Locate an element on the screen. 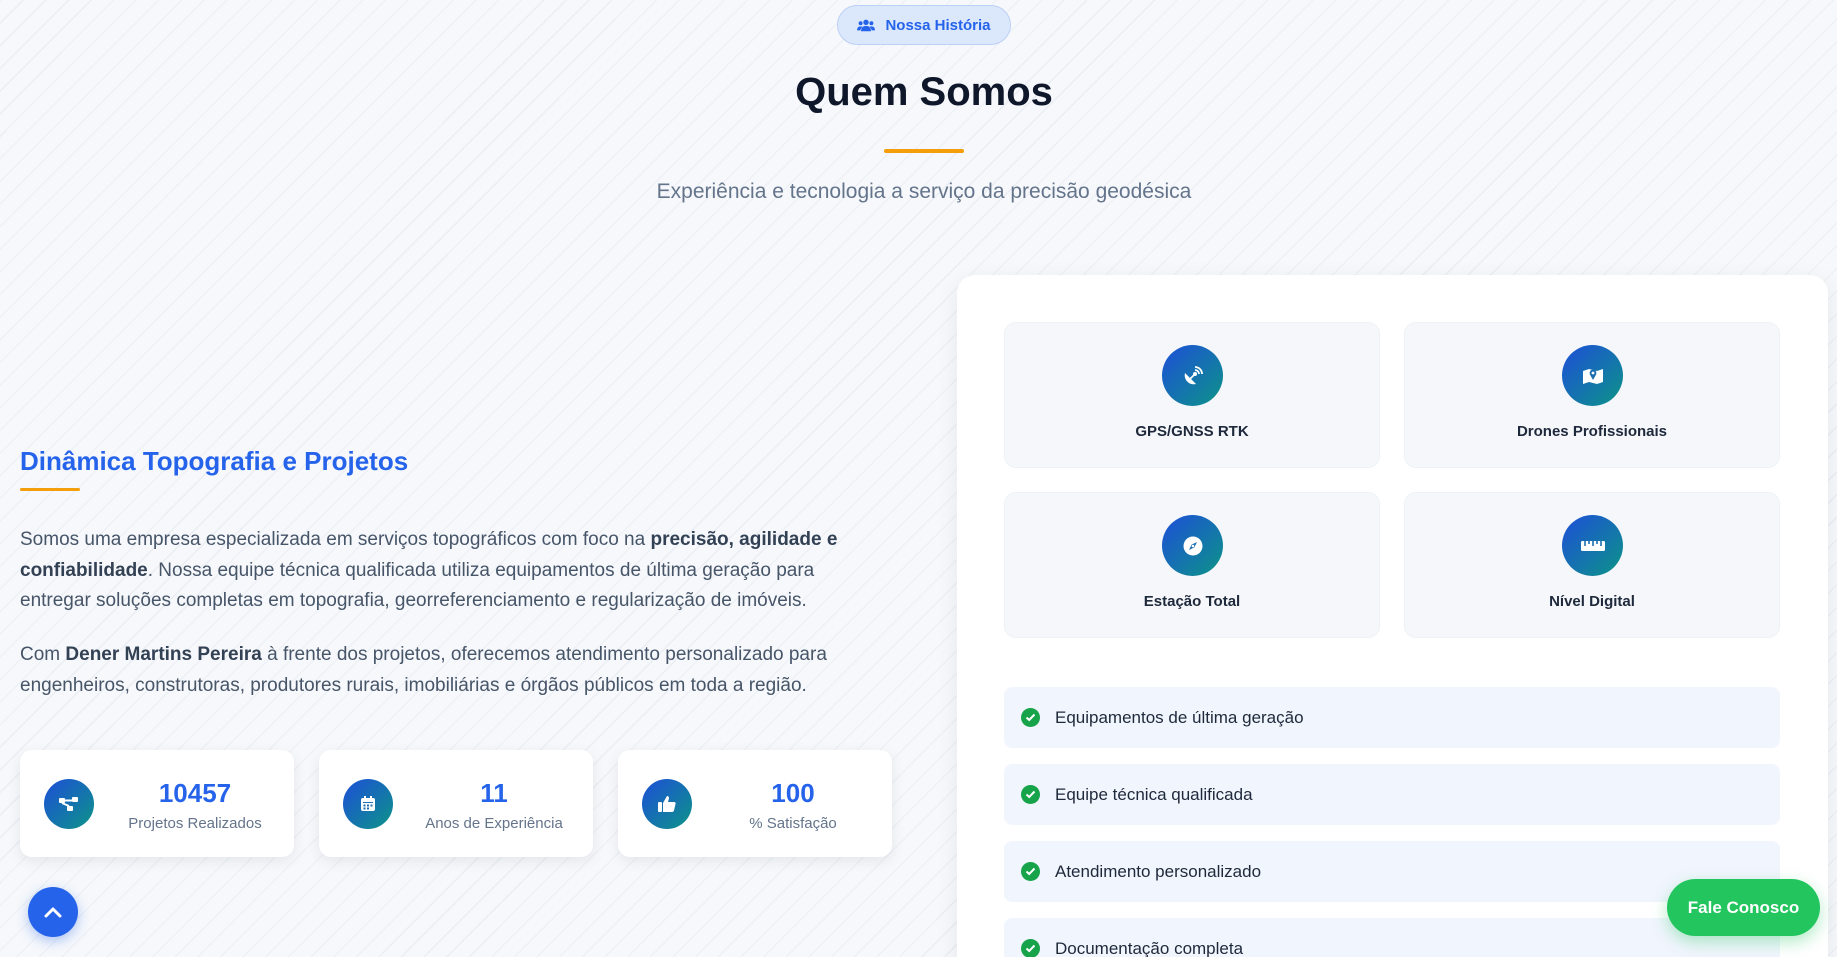 The width and height of the screenshot is (1837, 957). feature-item: Atendimento personalizado is located at coordinates (1392, 871).